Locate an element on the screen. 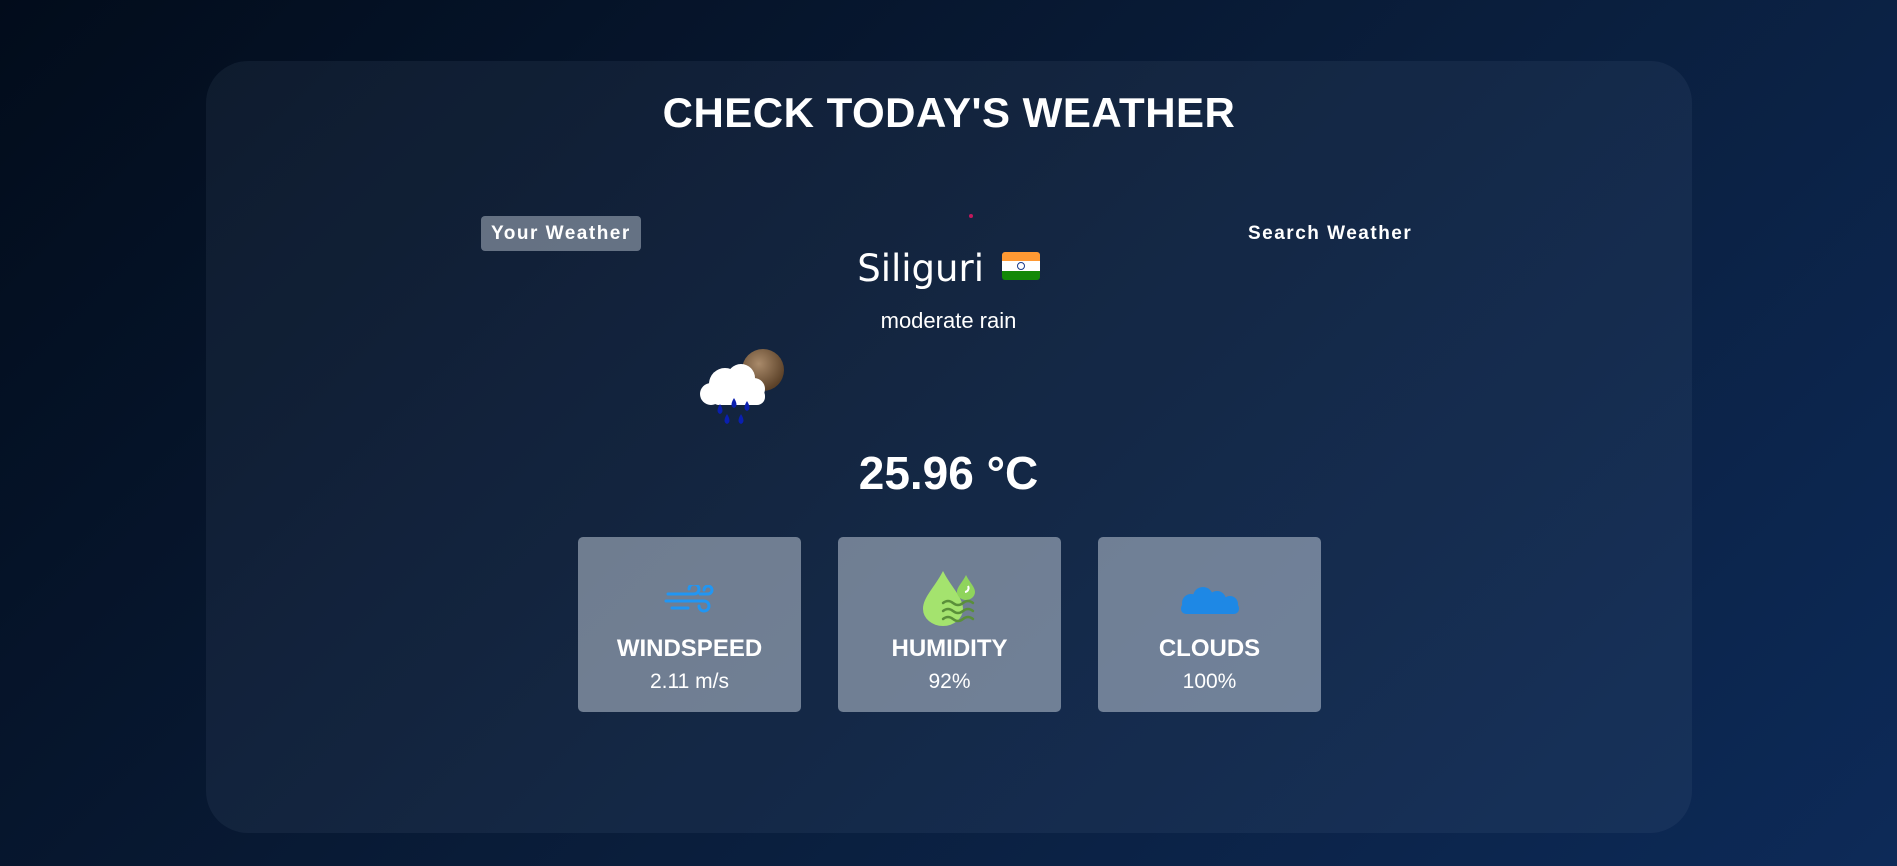 The height and width of the screenshot is (866, 1897). cloud-icon is located at coordinates (1209, 600).